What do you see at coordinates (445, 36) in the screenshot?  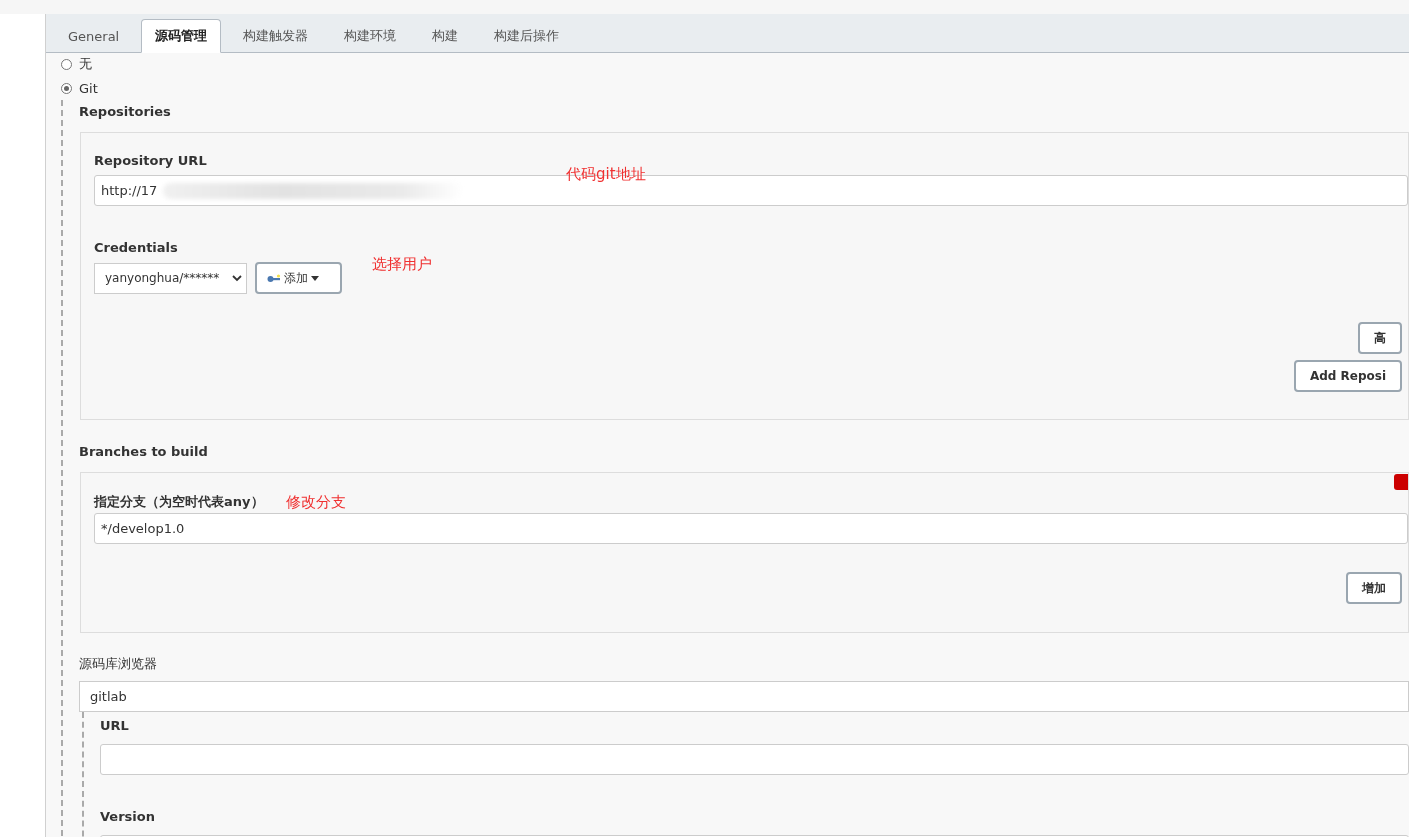 I see `tab: 构建` at bounding box center [445, 36].